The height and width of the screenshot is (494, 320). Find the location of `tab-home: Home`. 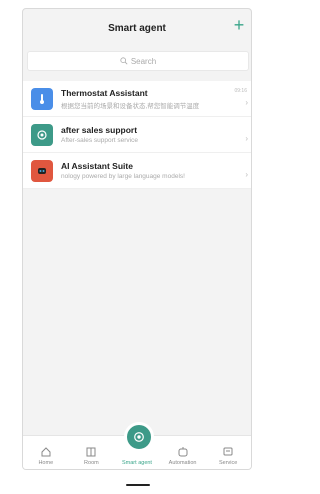

tab-home: Home is located at coordinates (46, 456).